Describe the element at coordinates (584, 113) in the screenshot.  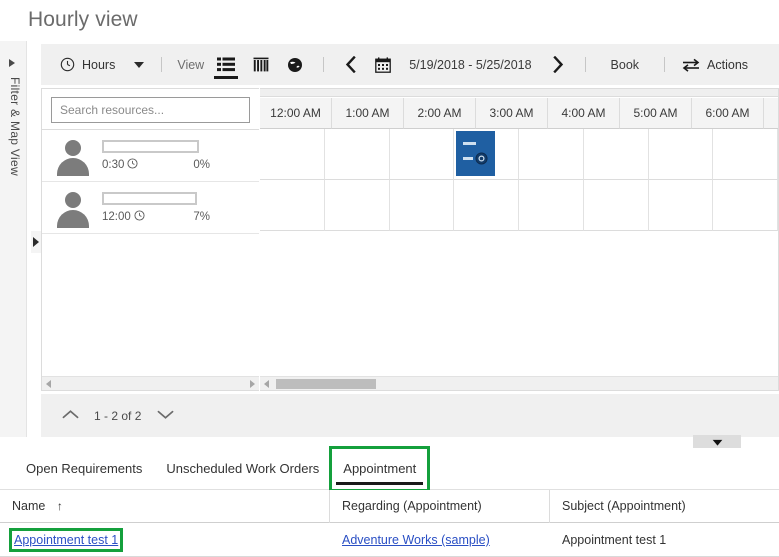
I see `hour-header-cell: 4:00 AM` at that location.